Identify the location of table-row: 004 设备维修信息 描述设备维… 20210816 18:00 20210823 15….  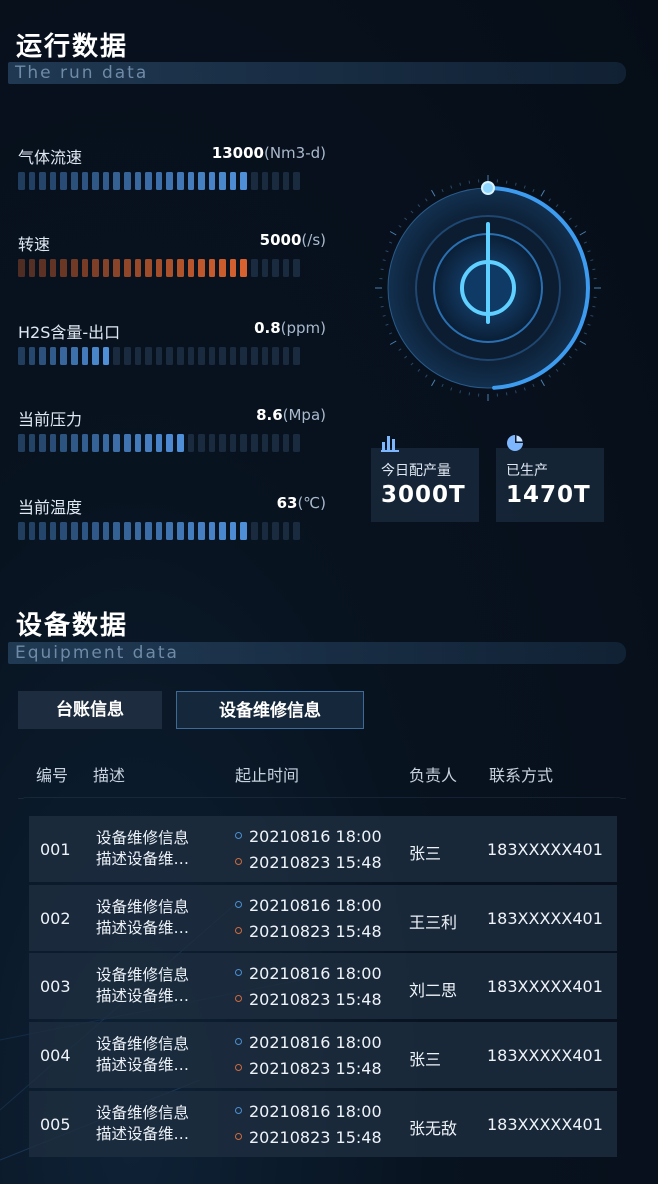
(323, 1055).